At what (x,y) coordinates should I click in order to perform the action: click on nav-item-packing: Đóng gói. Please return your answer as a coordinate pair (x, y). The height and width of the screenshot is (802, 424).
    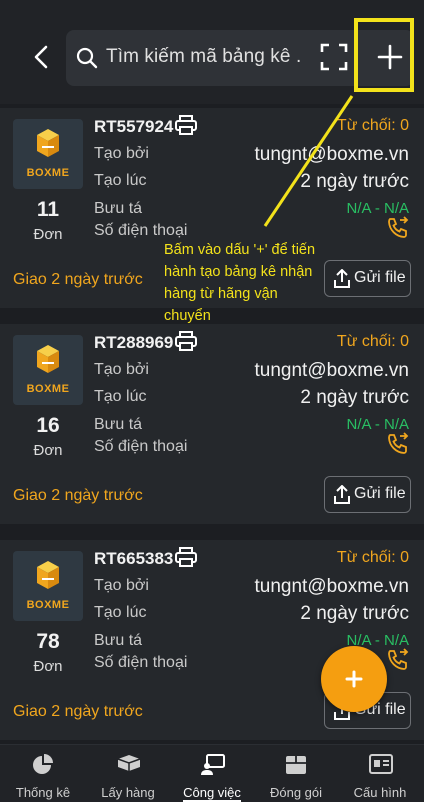
    Looking at the image, I should click on (296, 773).